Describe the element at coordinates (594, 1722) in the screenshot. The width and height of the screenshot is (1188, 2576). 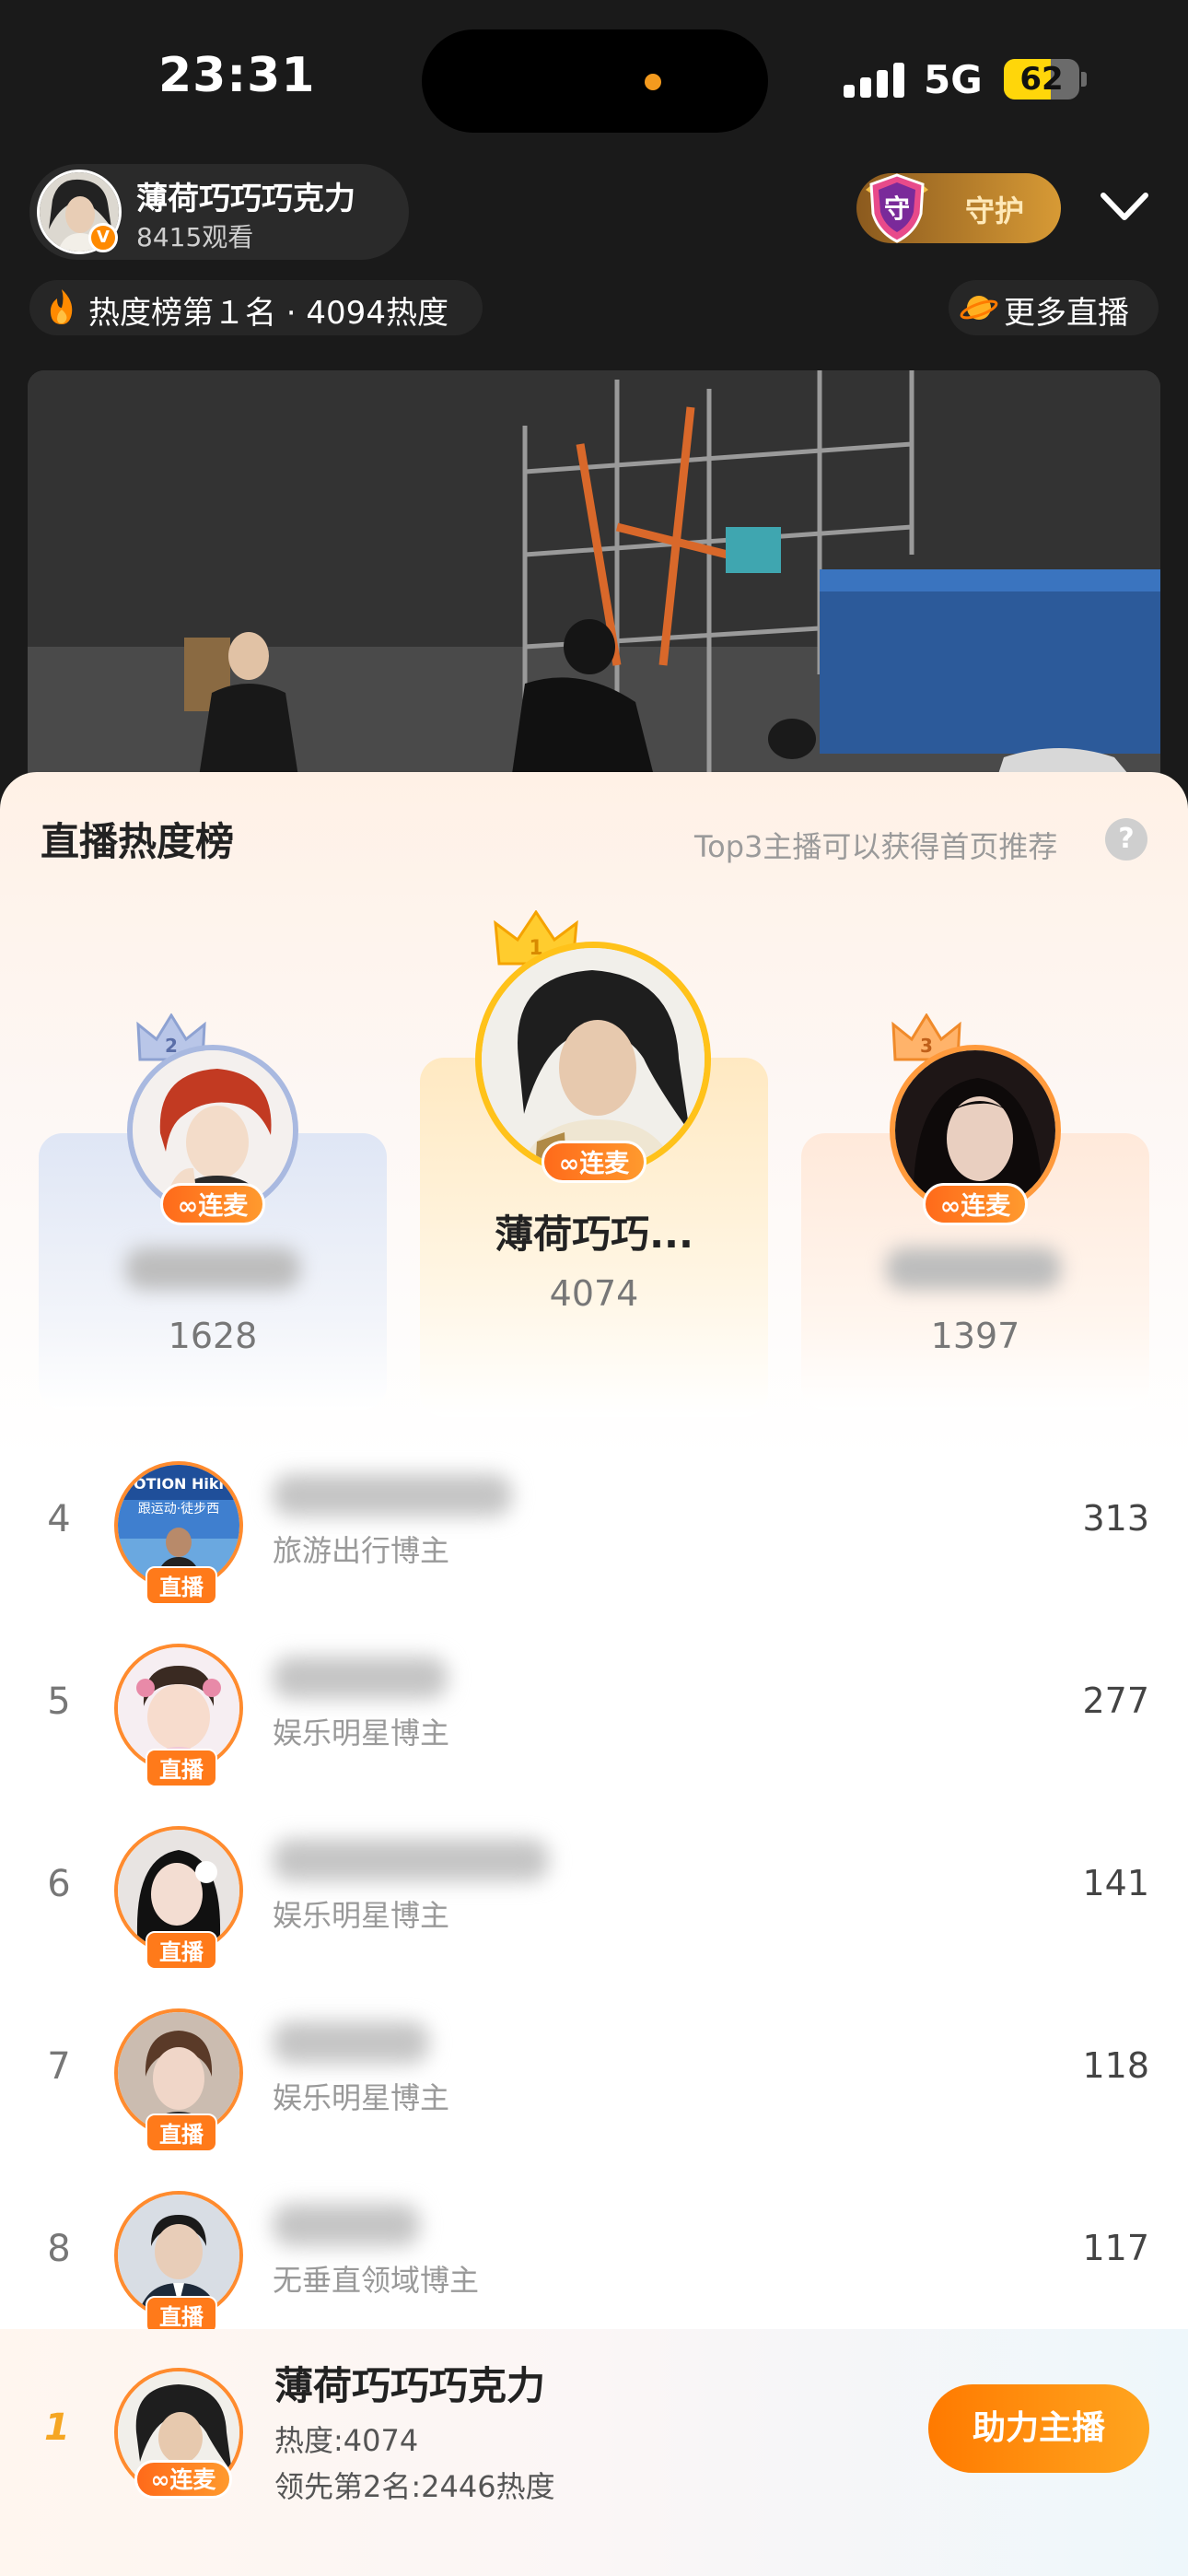
I see `list-item: 5 直播 娱乐明星博主 277` at that location.